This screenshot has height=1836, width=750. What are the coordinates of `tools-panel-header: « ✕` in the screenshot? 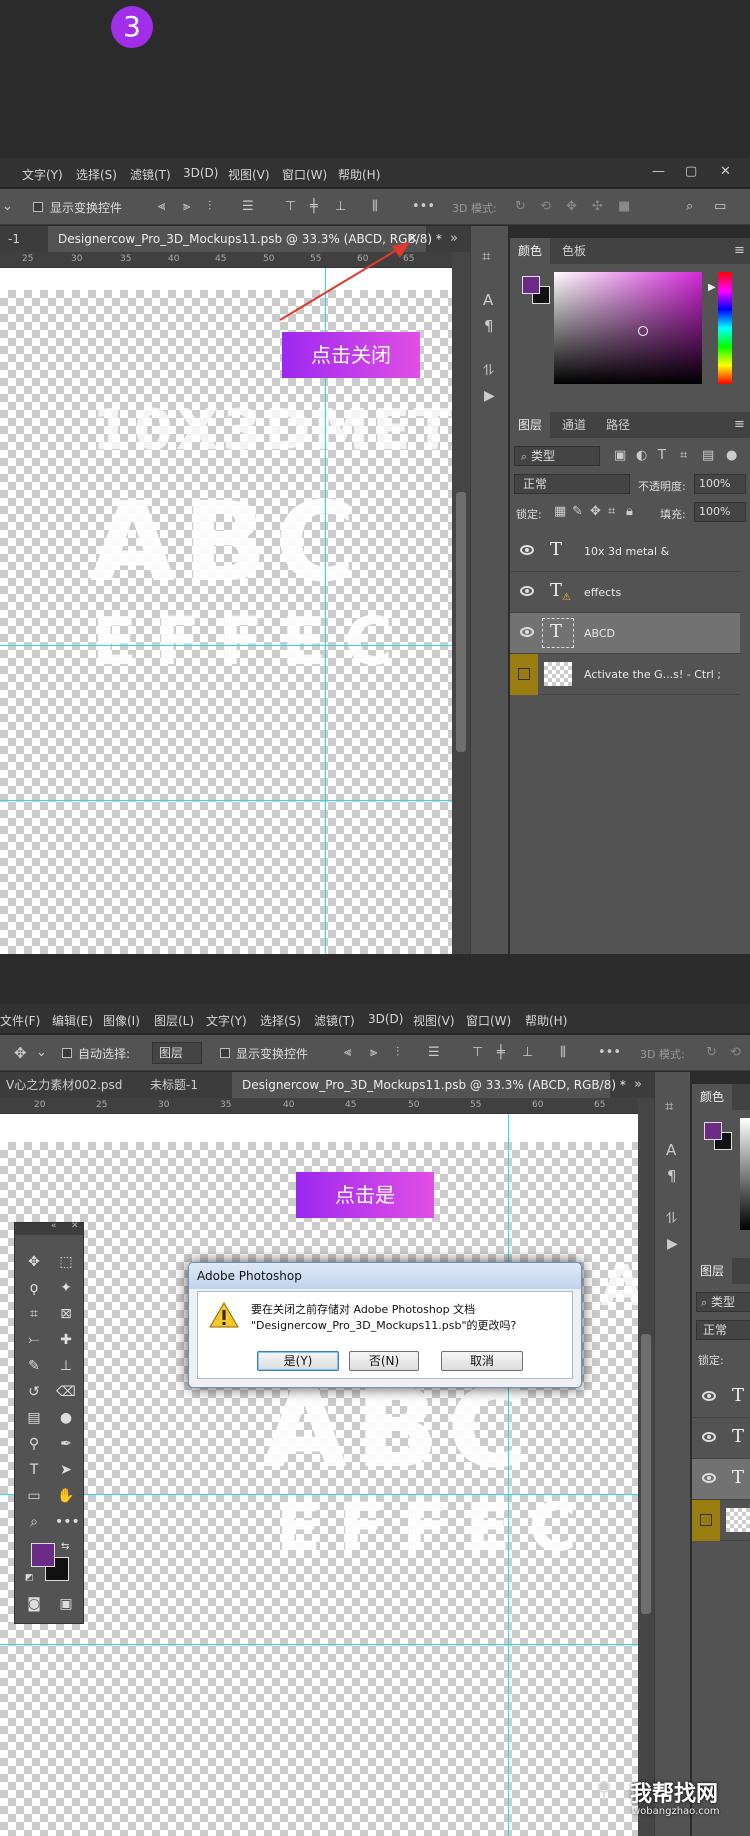 It's located at (49, 1228).